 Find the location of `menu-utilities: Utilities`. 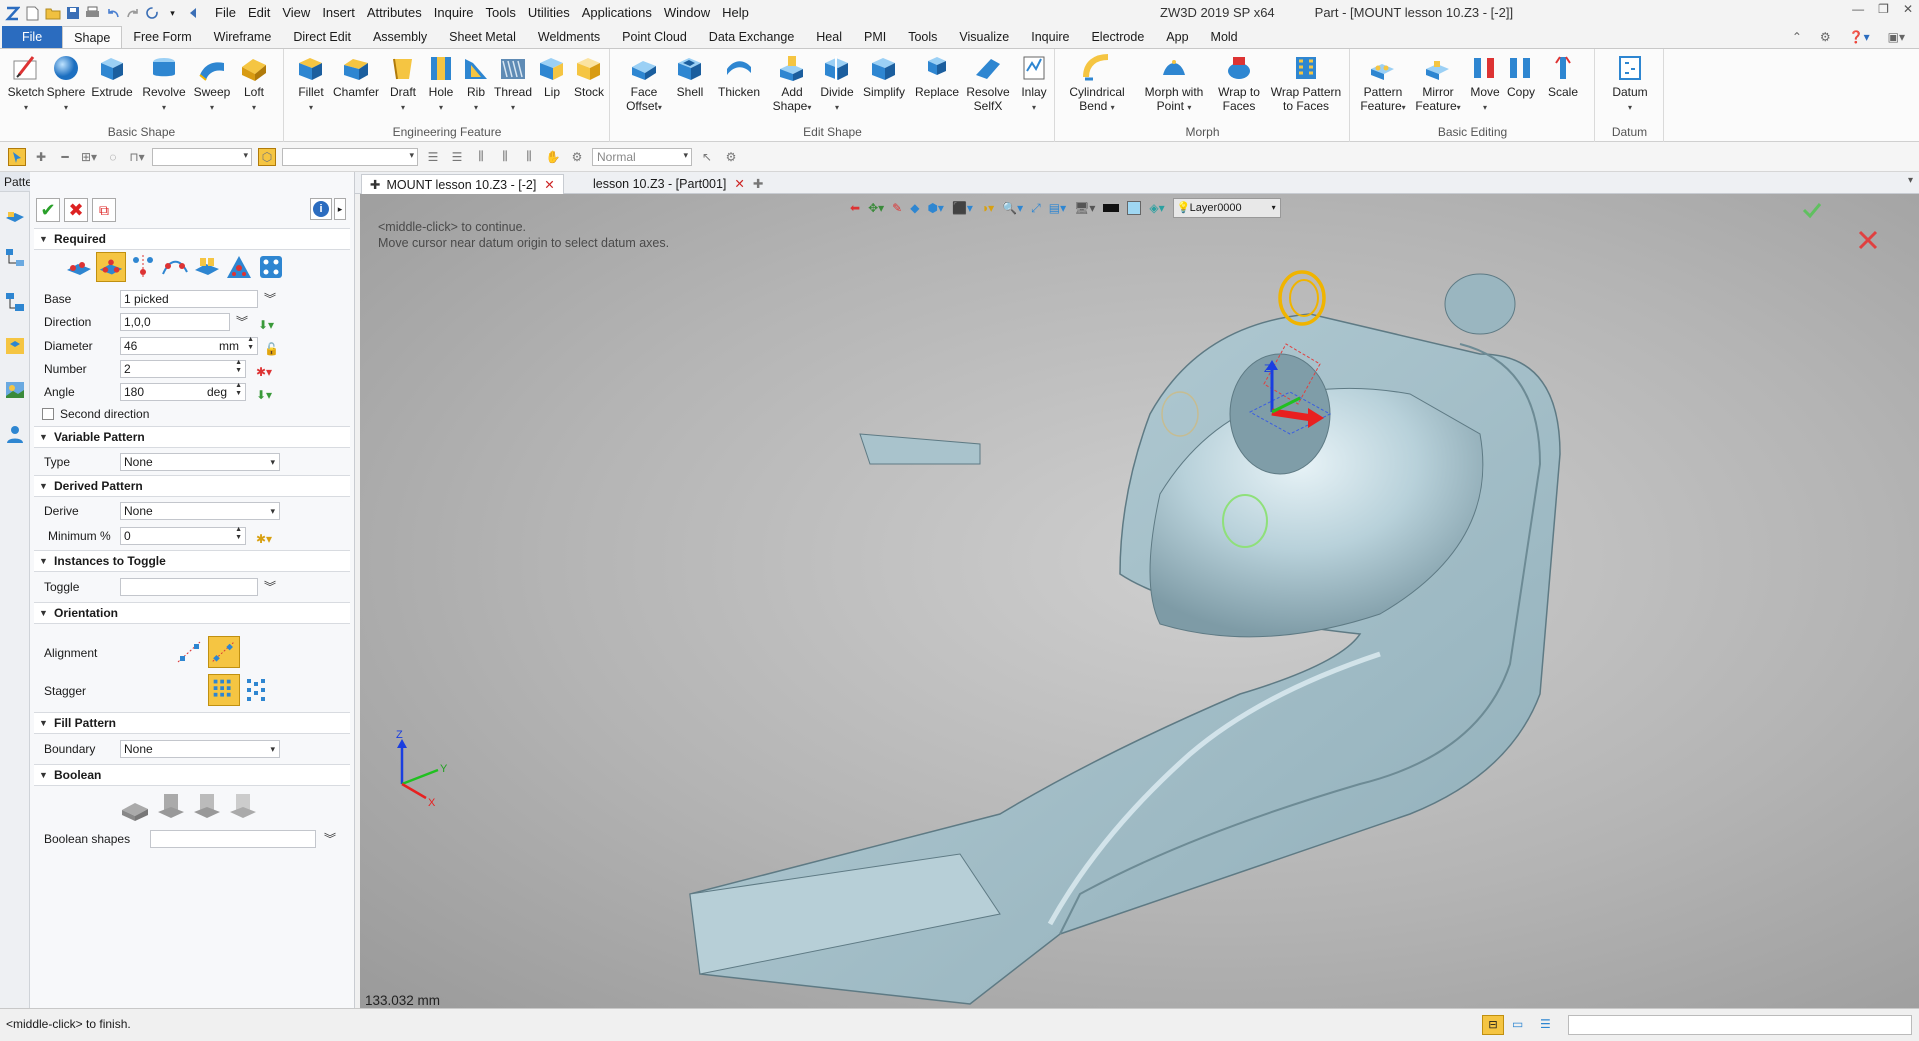

menu-utilities: Utilities is located at coordinates (549, 13).